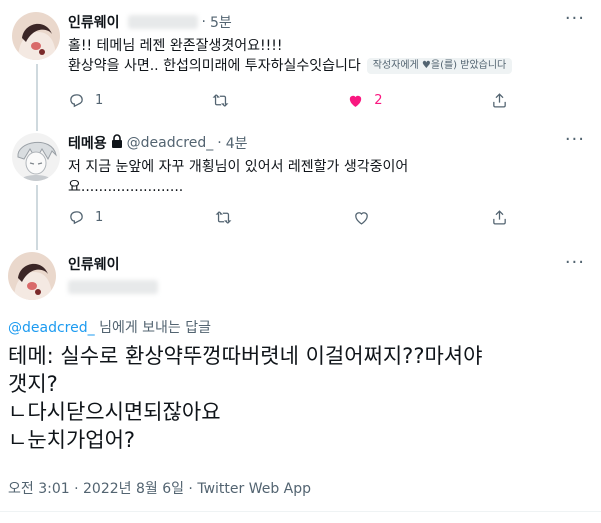 The height and width of the screenshot is (523, 601). I want to click on replying-to-label: 님에게 보내는 답글, so click(155, 328).